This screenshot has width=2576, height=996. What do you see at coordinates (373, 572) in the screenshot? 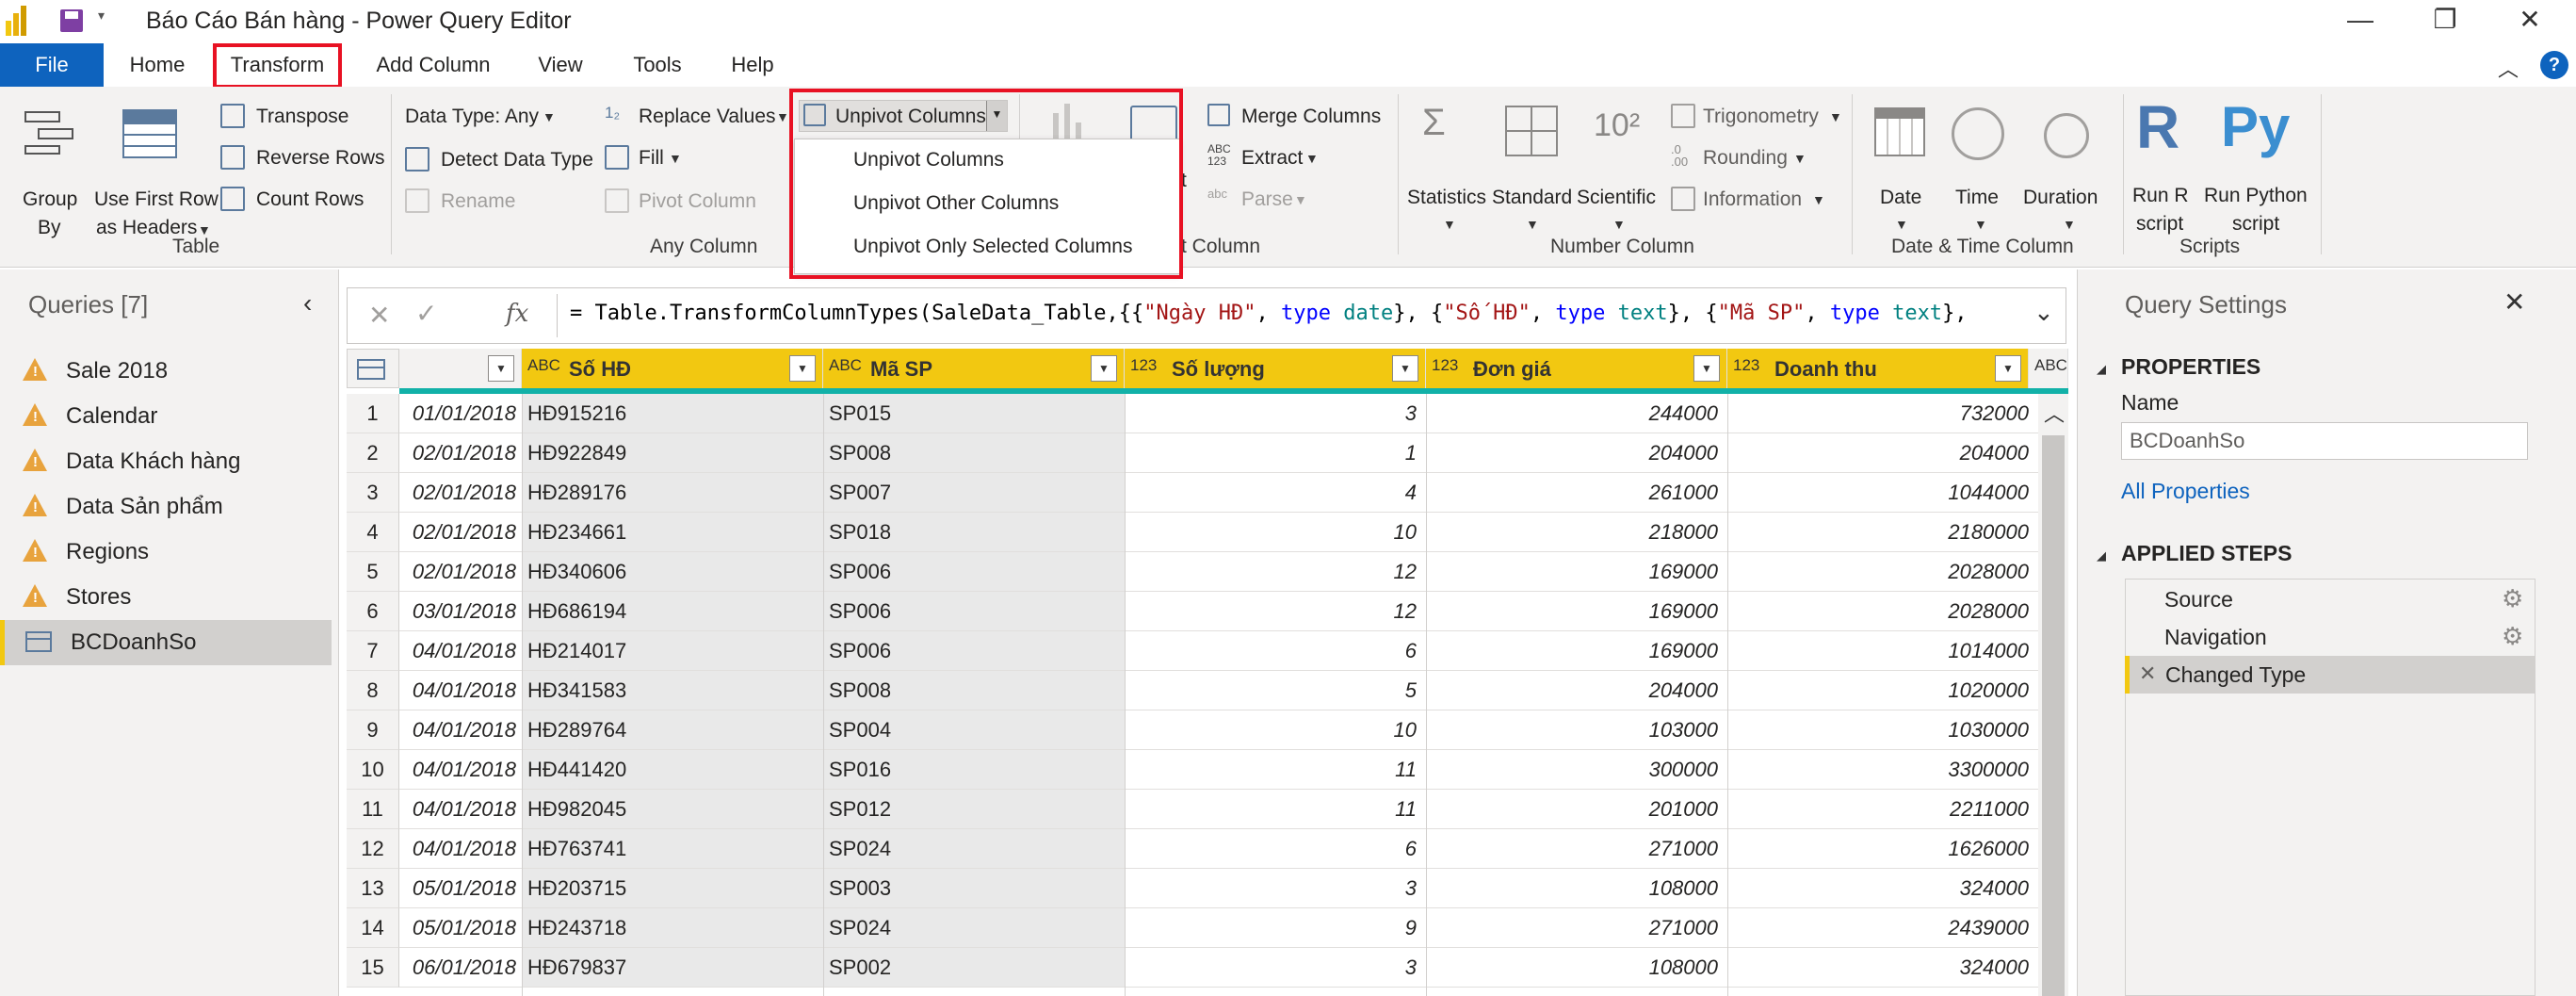
I see `row-number: 5` at bounding box center [373, 572].